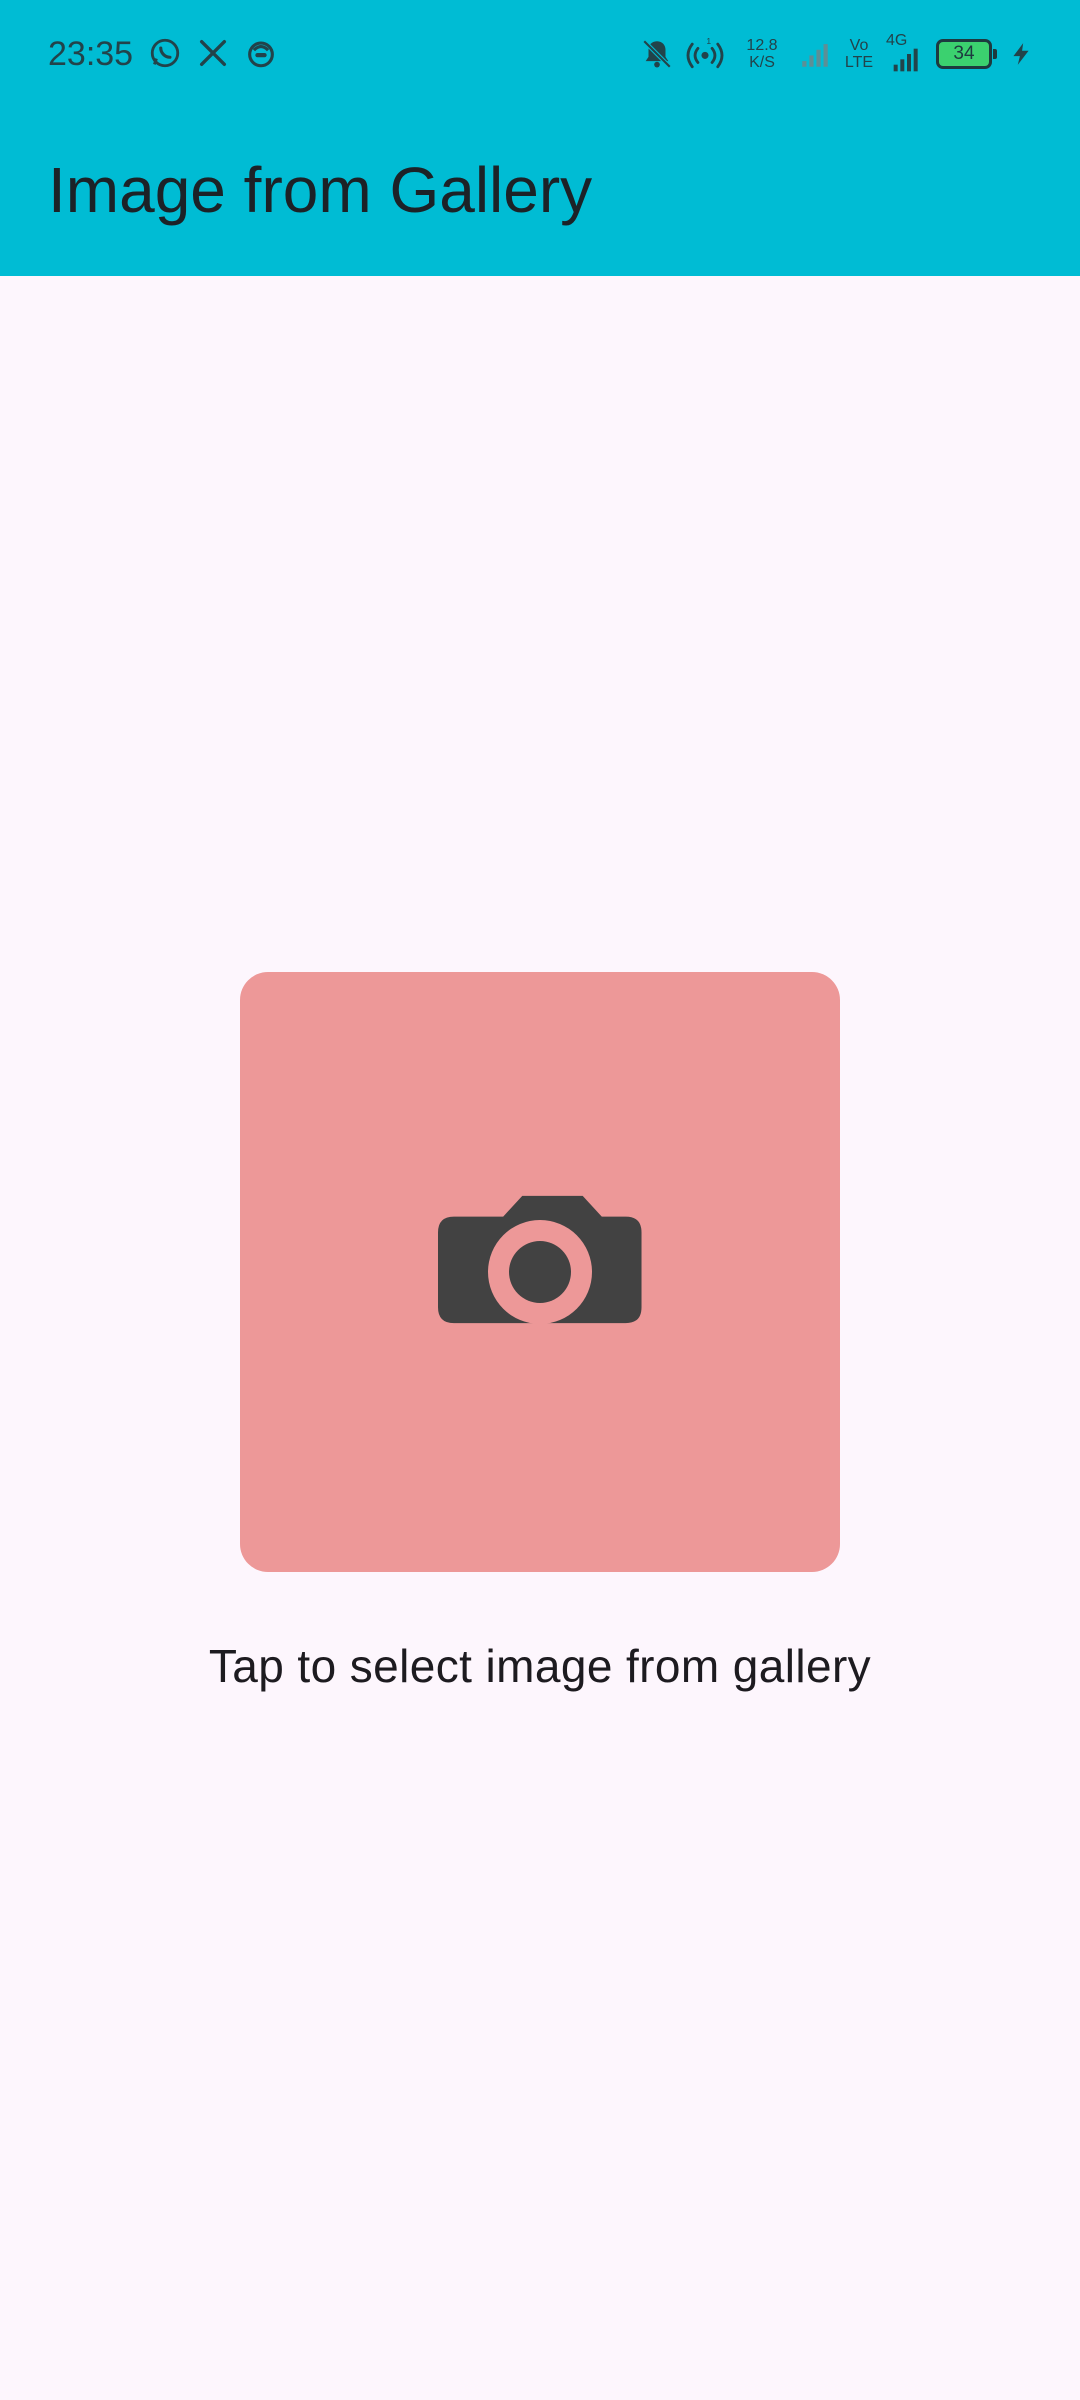 The height and width of the screenshot is (2400, 1080). I want to click on signal-weak-icon, so click(815, 55).